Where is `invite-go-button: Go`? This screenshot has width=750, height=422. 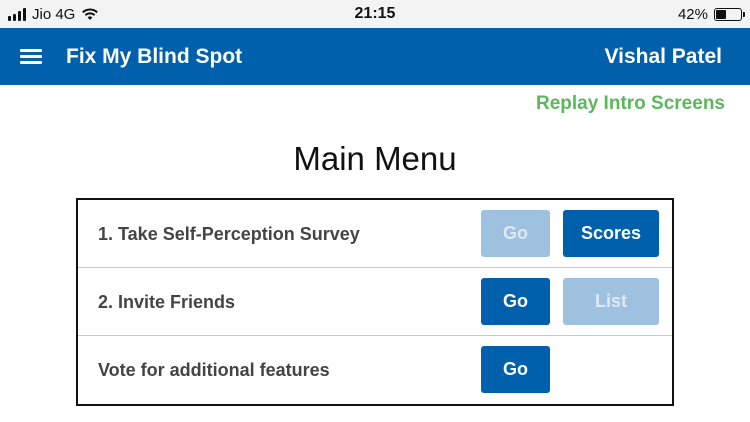 invite-go-button: Go is located at coordinates (515, 301).